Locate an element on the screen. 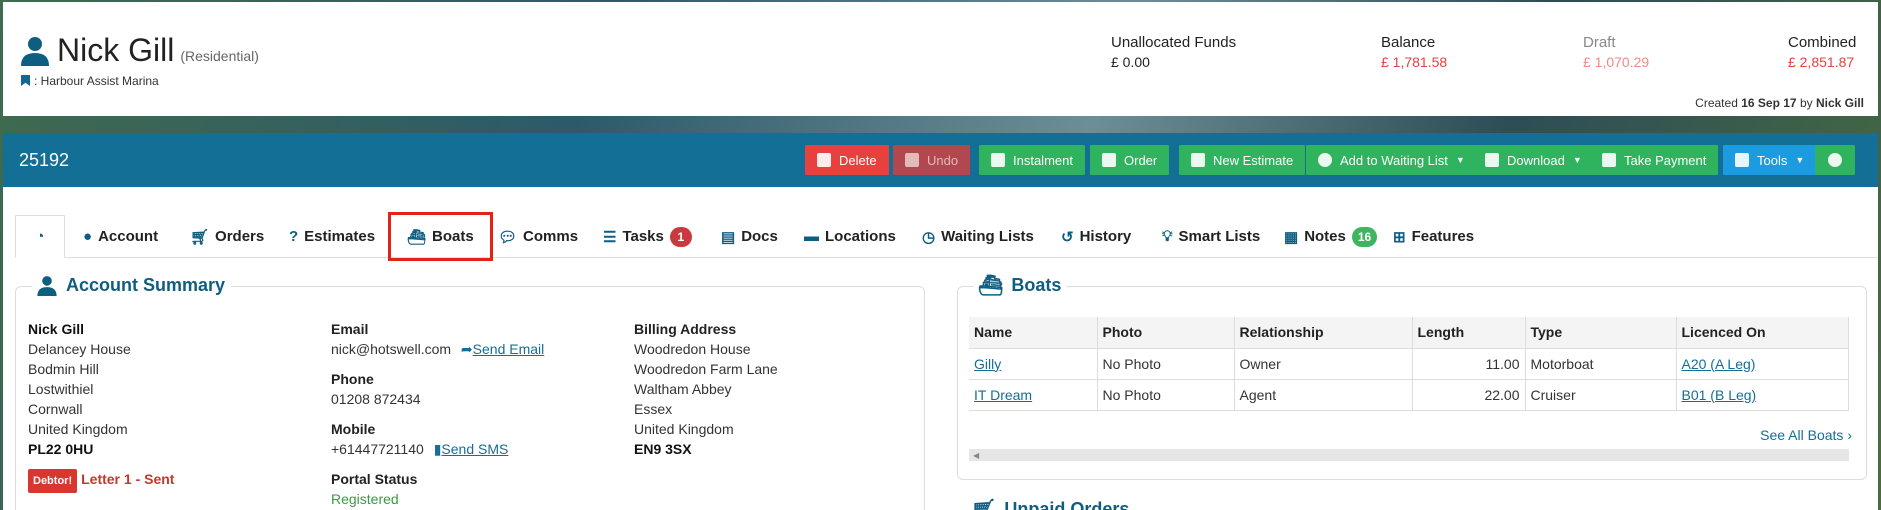 The image size is (1881, 510). cart-icon: 🛒︎ is located at coordinates (984, 504).